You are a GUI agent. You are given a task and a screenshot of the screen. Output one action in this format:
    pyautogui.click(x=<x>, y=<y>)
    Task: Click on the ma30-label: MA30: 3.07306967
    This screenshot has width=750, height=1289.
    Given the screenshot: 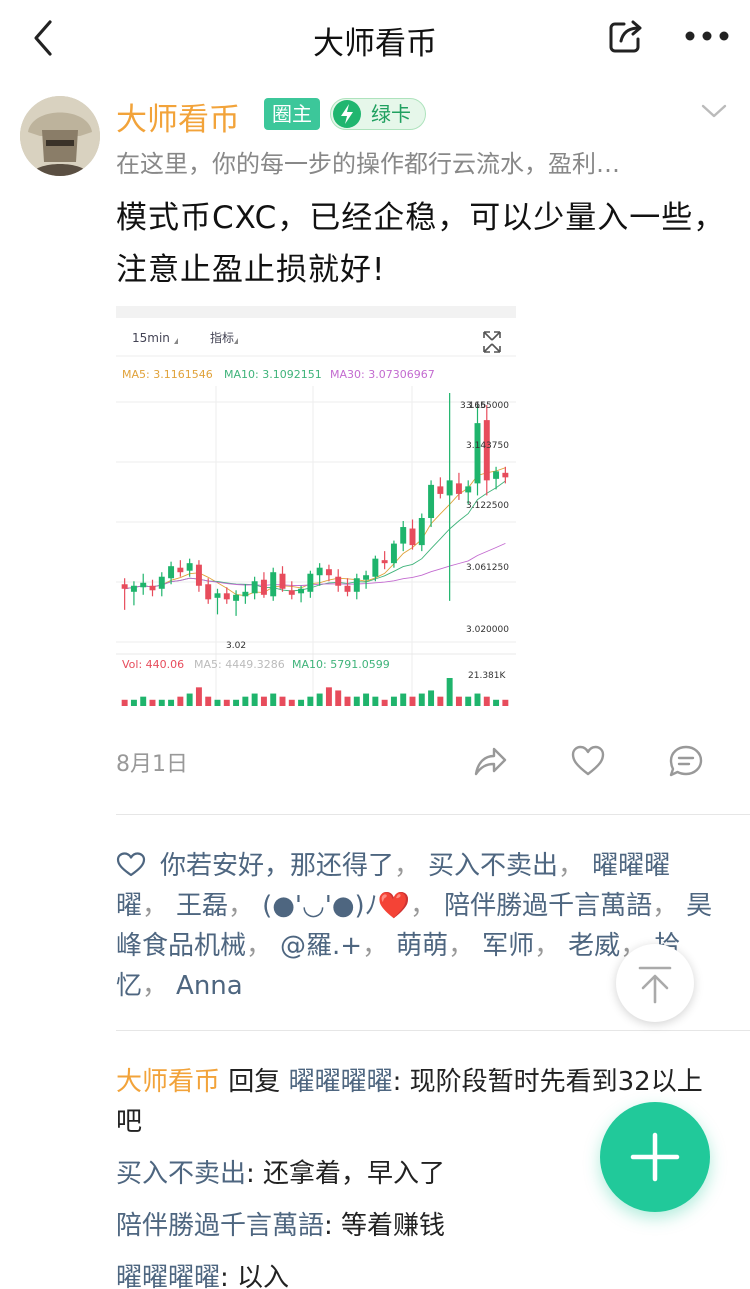 What is the action you would take?
    pyautogui.click(x=382, y=374)
    